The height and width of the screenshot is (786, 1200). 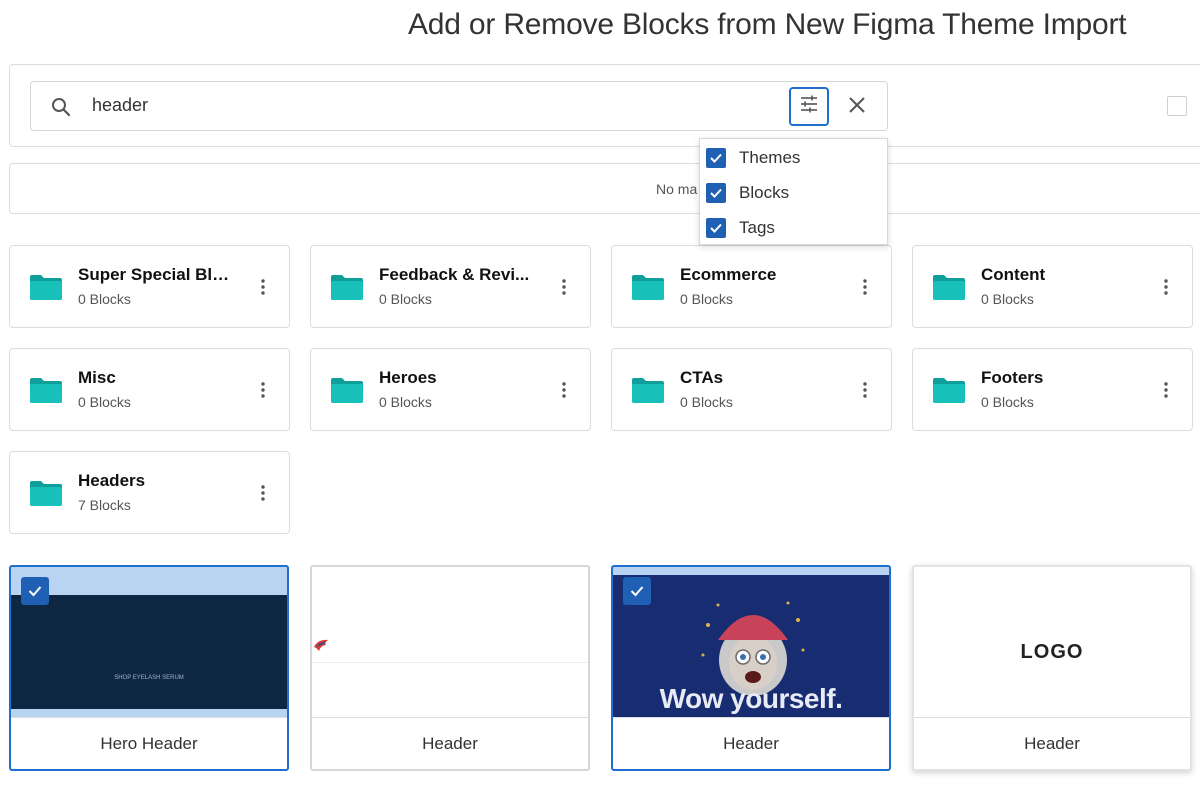 What do you see at coordinates (120, 105) in the screenshot?
I see `search-input: header` at bounding box center [120, 105].